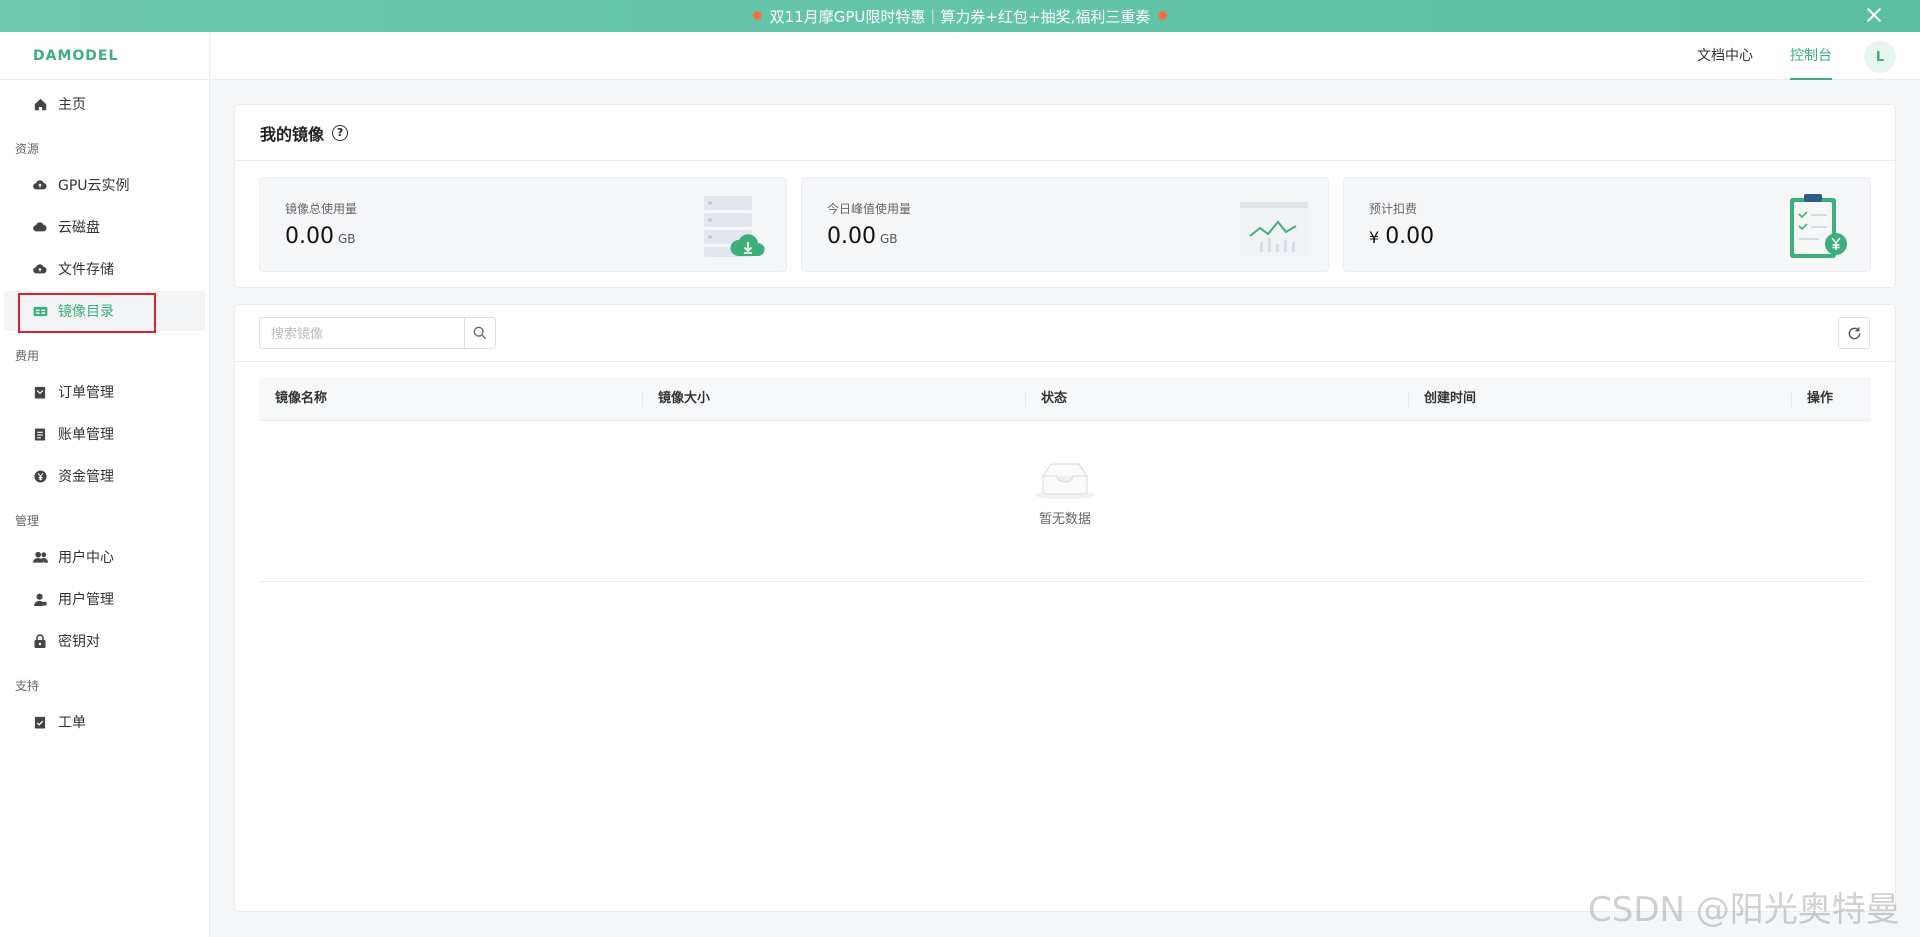 This screenshot has height=937, width=1920. I want to click on sidebar-item-ticket: 工单, so click(104, 722).